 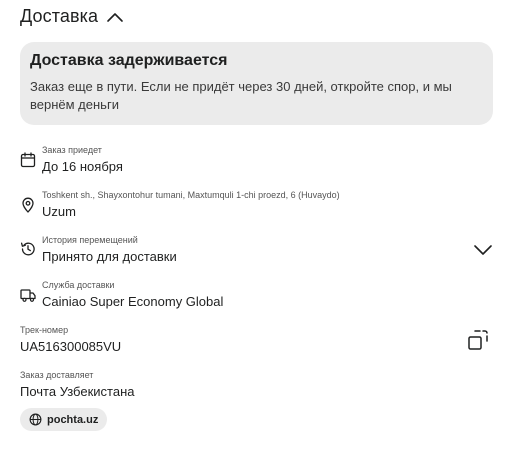 What do you see at coordinates (115, 17) in the screenshot?
I see `chevron-up-icon` at bounding box center [115, 17].